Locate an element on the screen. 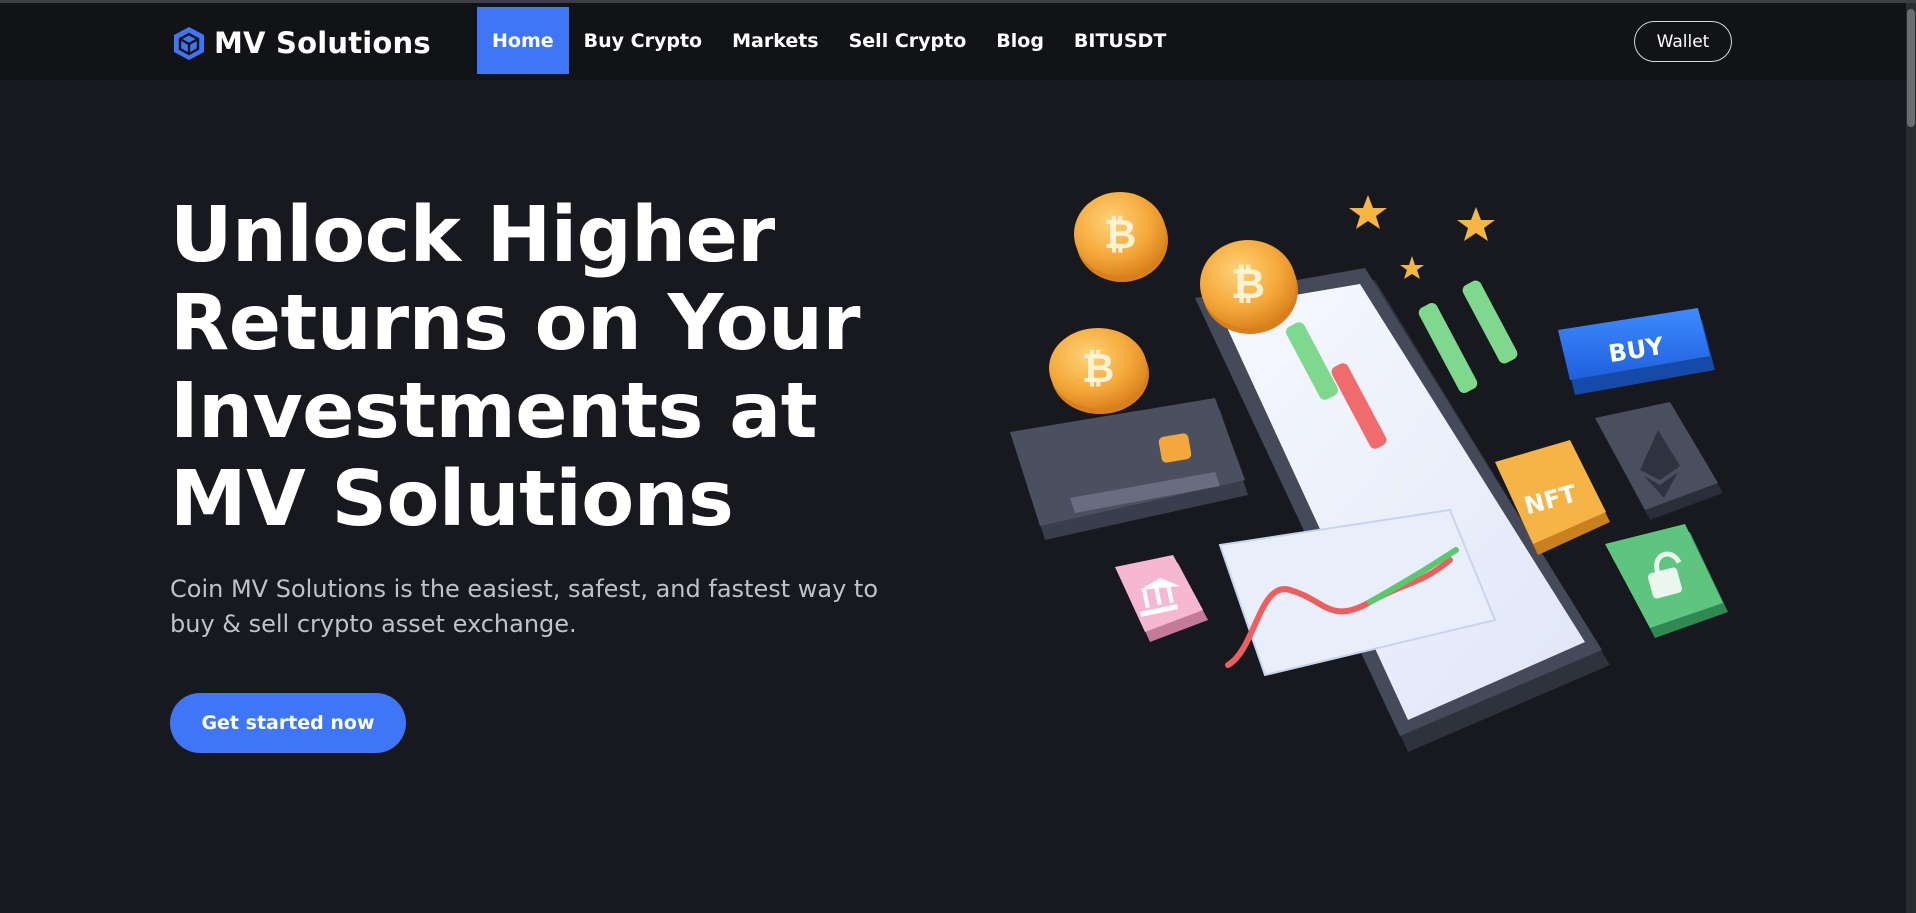 The width and height of the screenshot is (1916, 913). wallet-button: Wallet is located at coordinates (1683, 41).